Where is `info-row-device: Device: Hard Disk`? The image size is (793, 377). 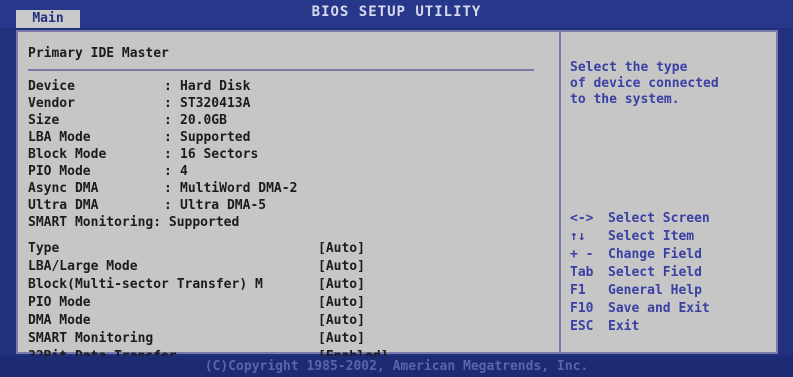
info-row-device: Device: Hard Disk is located at coordinates (288, 86).